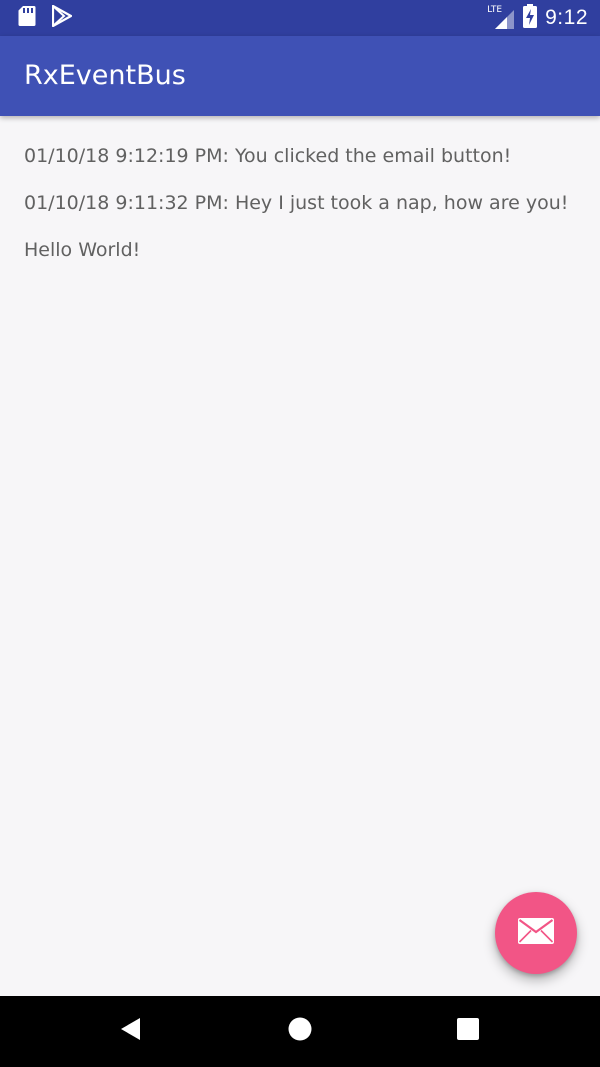 The height and width of the screenshot is (1067, 600). Describe the element at coordinates (105, 75) in the screenshot. I see `app-title: RxEventBus` at that location.